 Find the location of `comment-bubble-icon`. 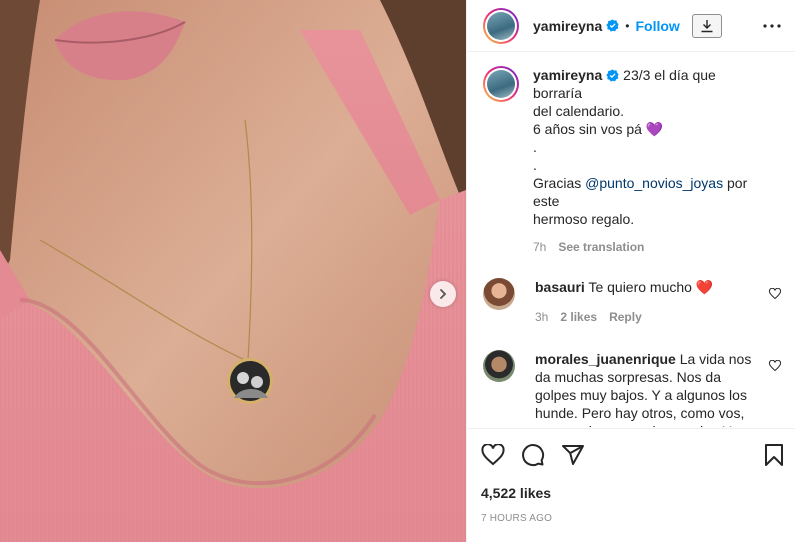

comment-bubble-icon is located at coordinates (533, 455).